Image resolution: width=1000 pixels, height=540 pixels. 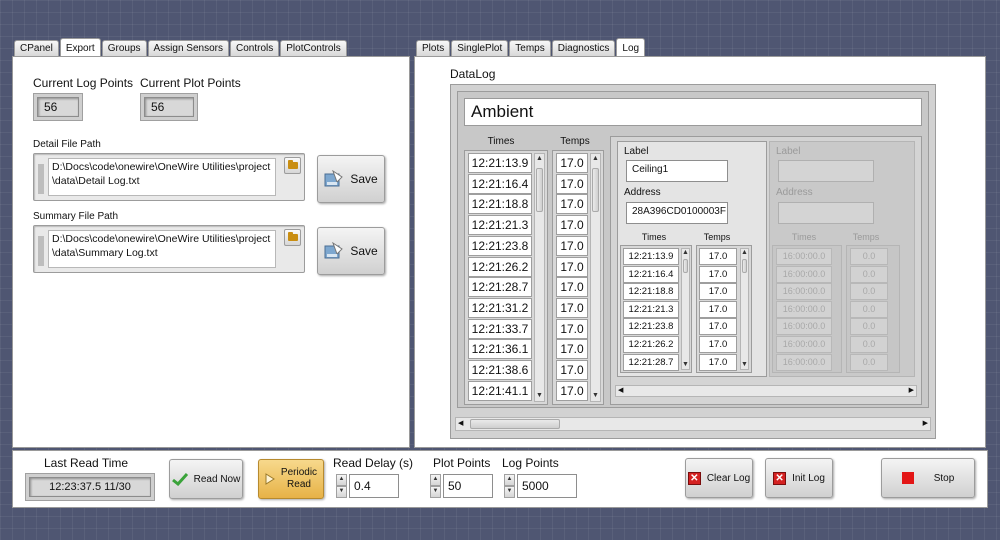 I want to click on sensor1-time-cell: 12:21:26.2, so click(x=651, y=344).